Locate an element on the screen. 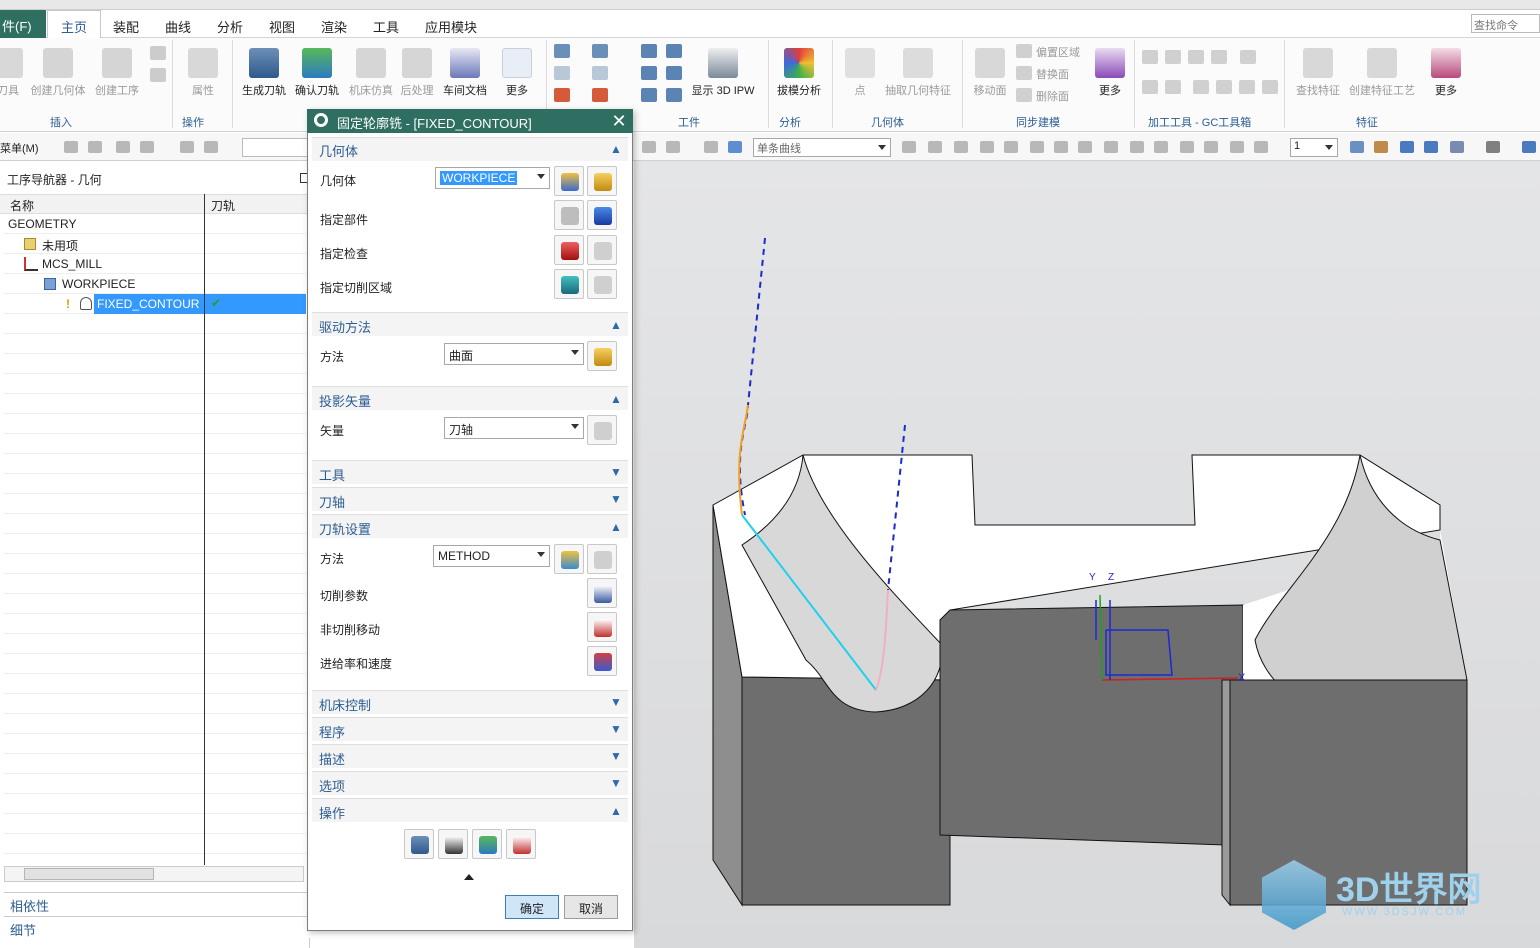 The width and height of the screenshot is (1540, 948). cut-params-button is located at coordinates (602, 593).